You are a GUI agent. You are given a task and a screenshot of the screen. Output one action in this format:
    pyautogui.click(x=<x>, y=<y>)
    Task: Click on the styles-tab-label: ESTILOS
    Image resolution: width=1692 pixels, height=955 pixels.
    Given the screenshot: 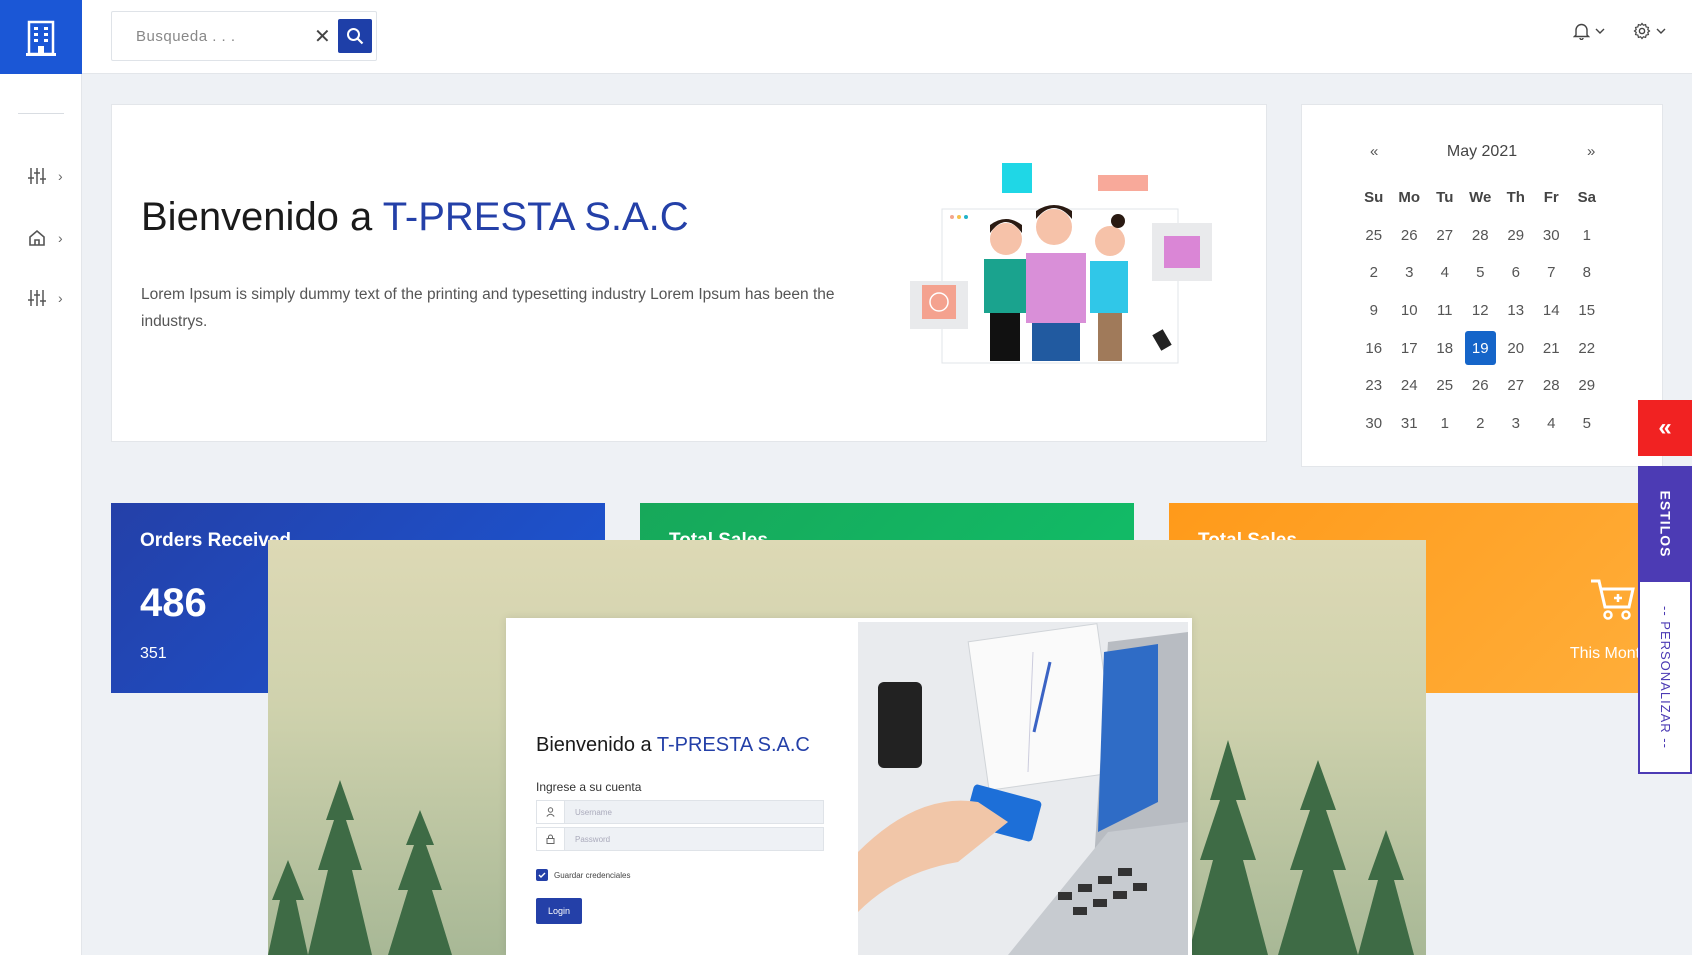 What is the action you would take?
    pyautogui.click(x=1665, y=524)
    